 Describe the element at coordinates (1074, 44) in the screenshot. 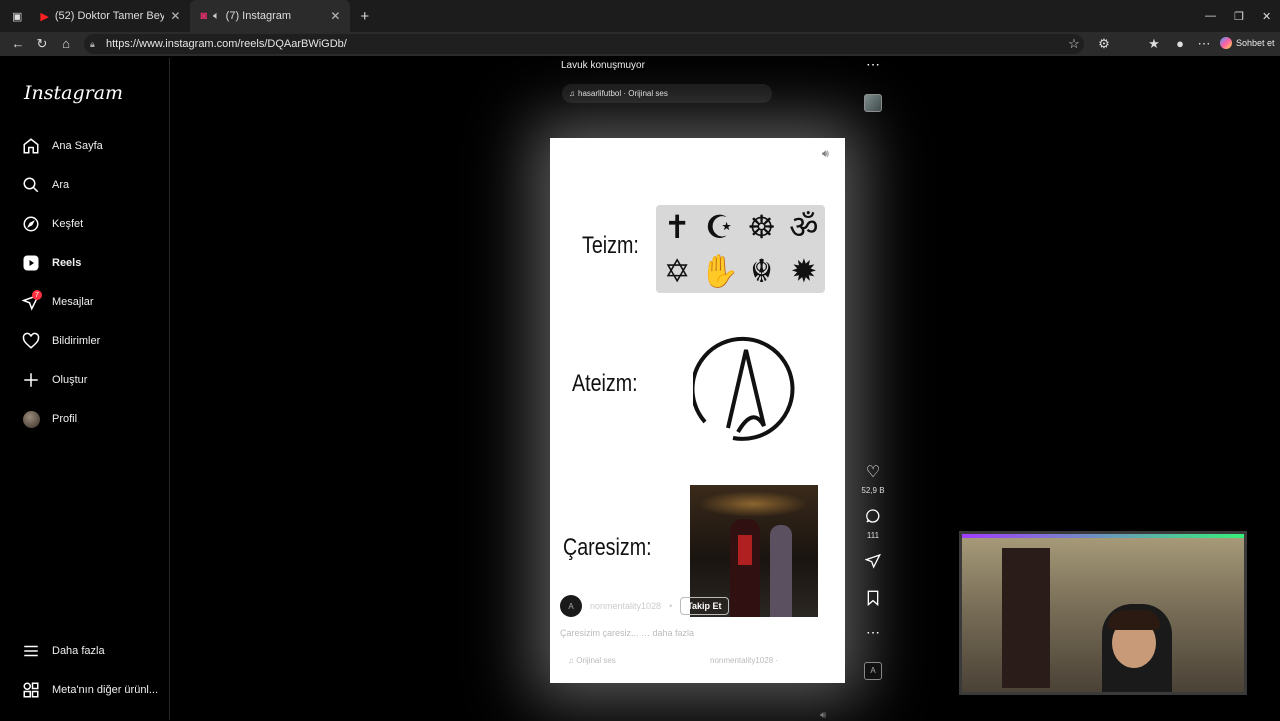

I see `favorite-icon: ☆` at that location.